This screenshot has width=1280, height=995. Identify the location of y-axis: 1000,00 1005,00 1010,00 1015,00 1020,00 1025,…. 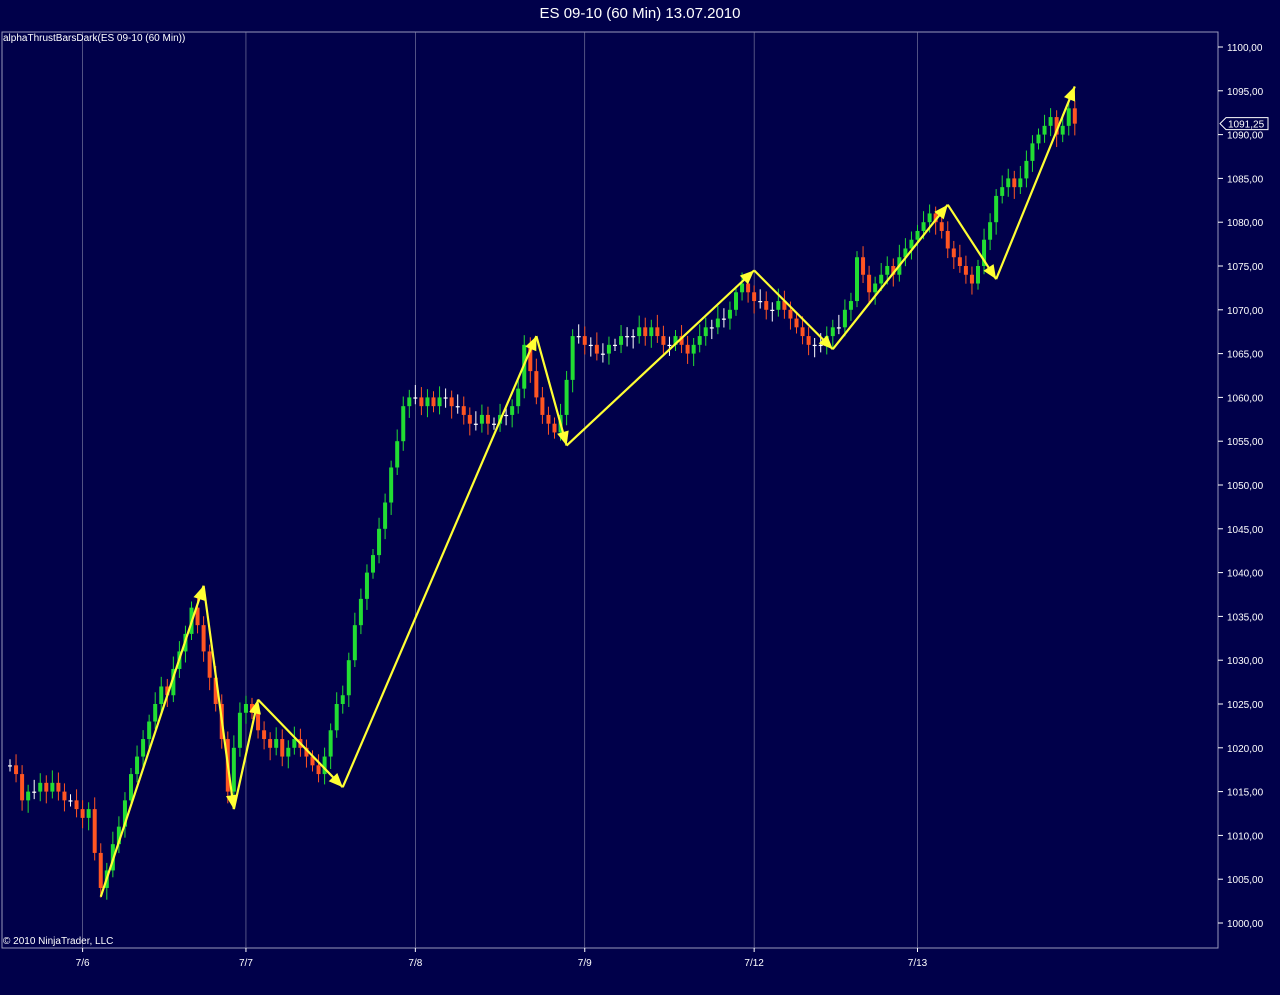
(1241, 486).